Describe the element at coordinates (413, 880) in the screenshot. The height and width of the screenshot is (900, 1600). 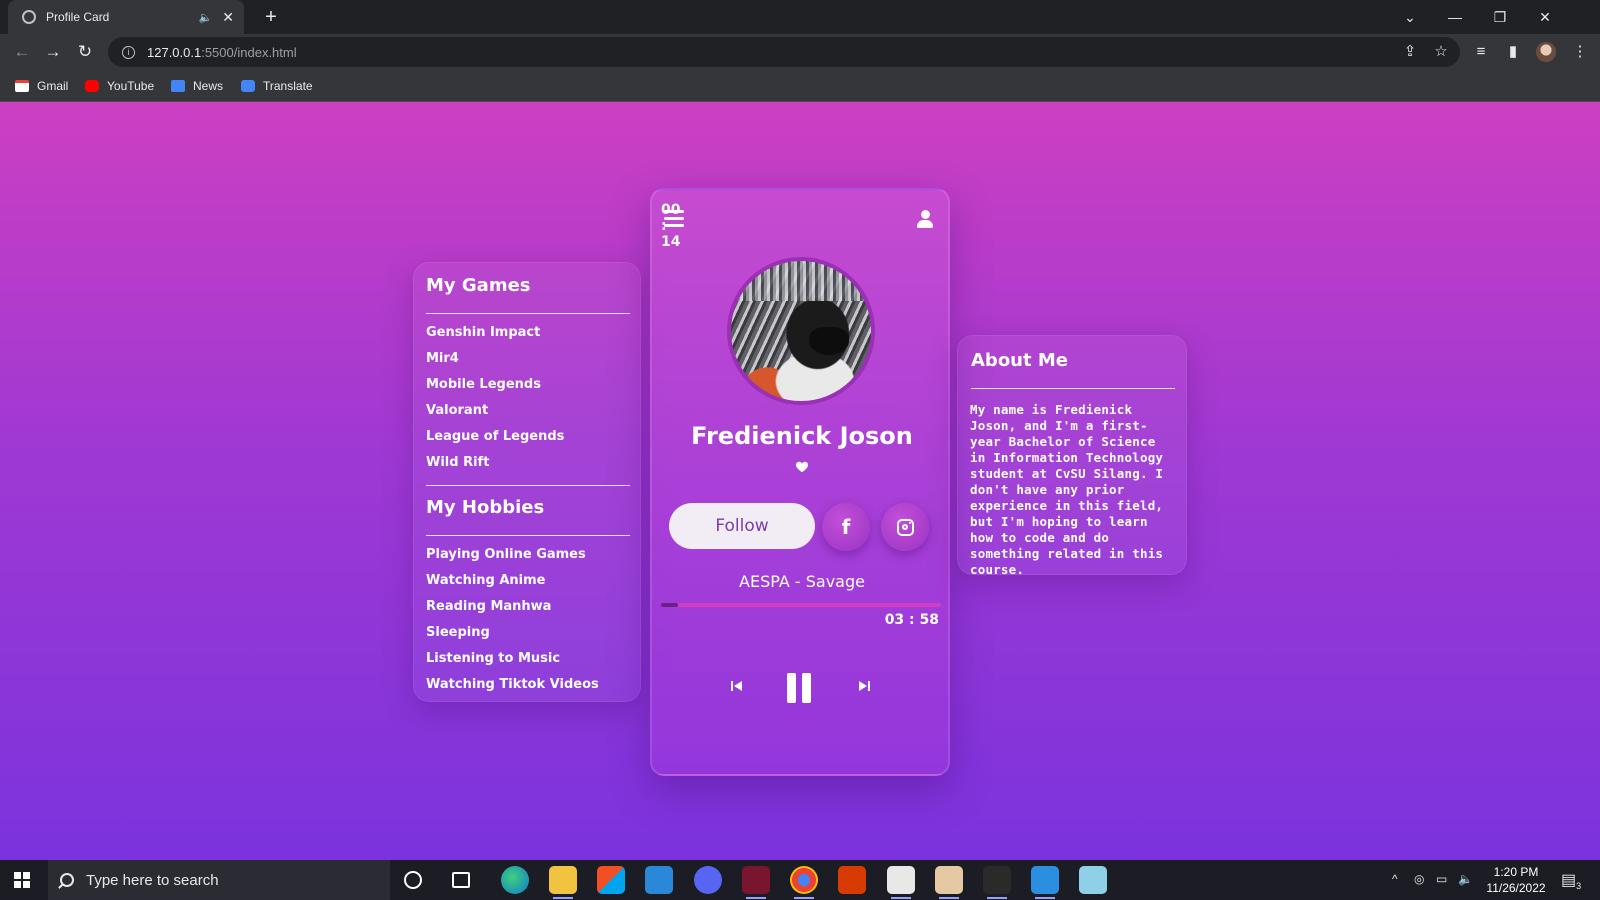
I see `cortana-icon` at that location.